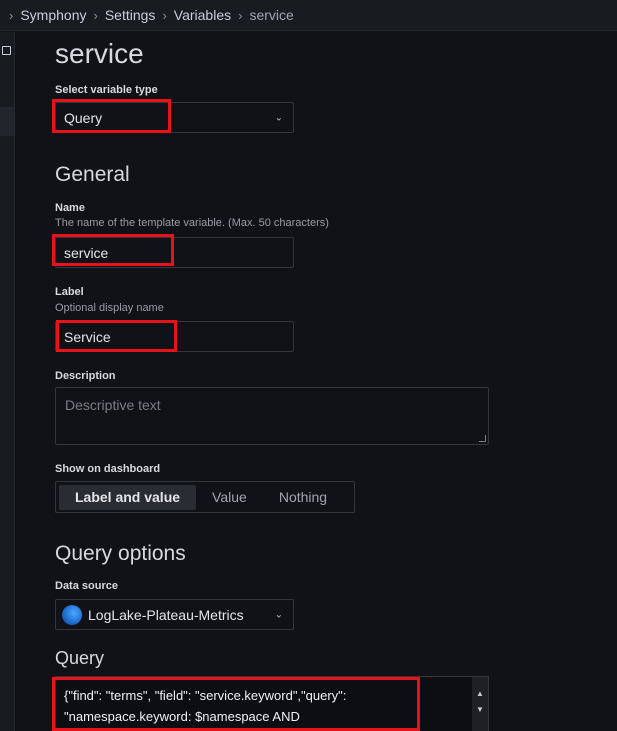 The width and height of the screenshot is (617, 731). Describe the element at coordinates (108, 469) in the screenshot. I see `show-on-dashboard-label: Show on dashboard` at that location.